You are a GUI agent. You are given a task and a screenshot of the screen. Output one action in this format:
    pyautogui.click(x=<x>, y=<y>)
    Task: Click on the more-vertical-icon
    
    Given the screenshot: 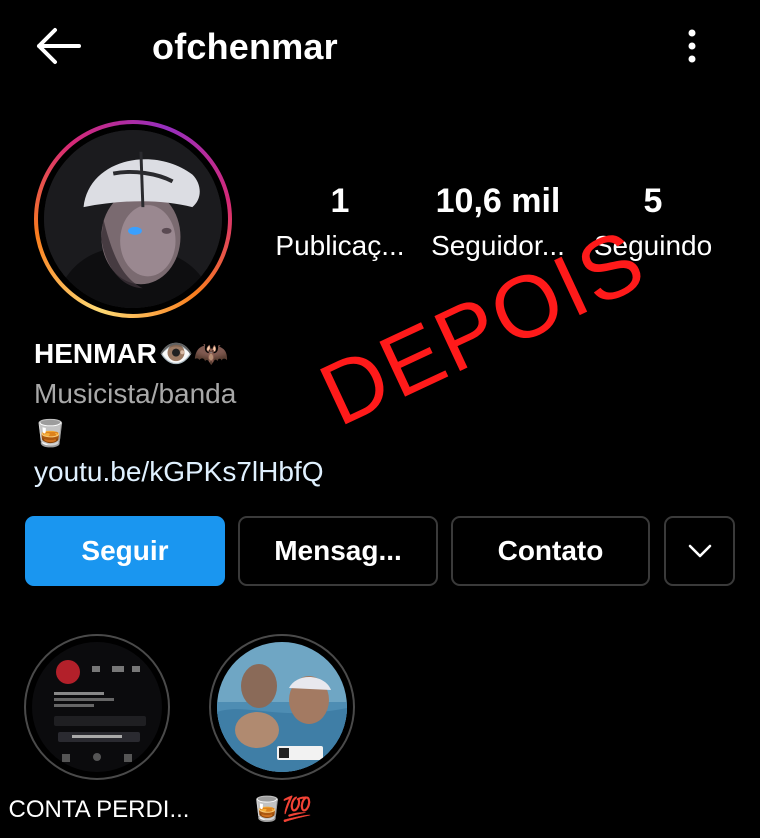 What is the action you would take?
    pyautogui.click(x=692, y=46)
    